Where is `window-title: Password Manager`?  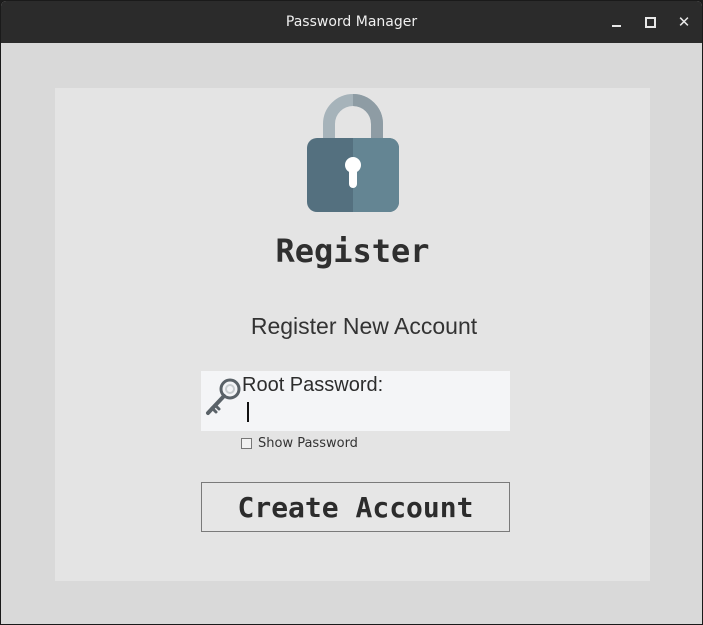 window-title: Password Manager is located at coordinates (351, 22).